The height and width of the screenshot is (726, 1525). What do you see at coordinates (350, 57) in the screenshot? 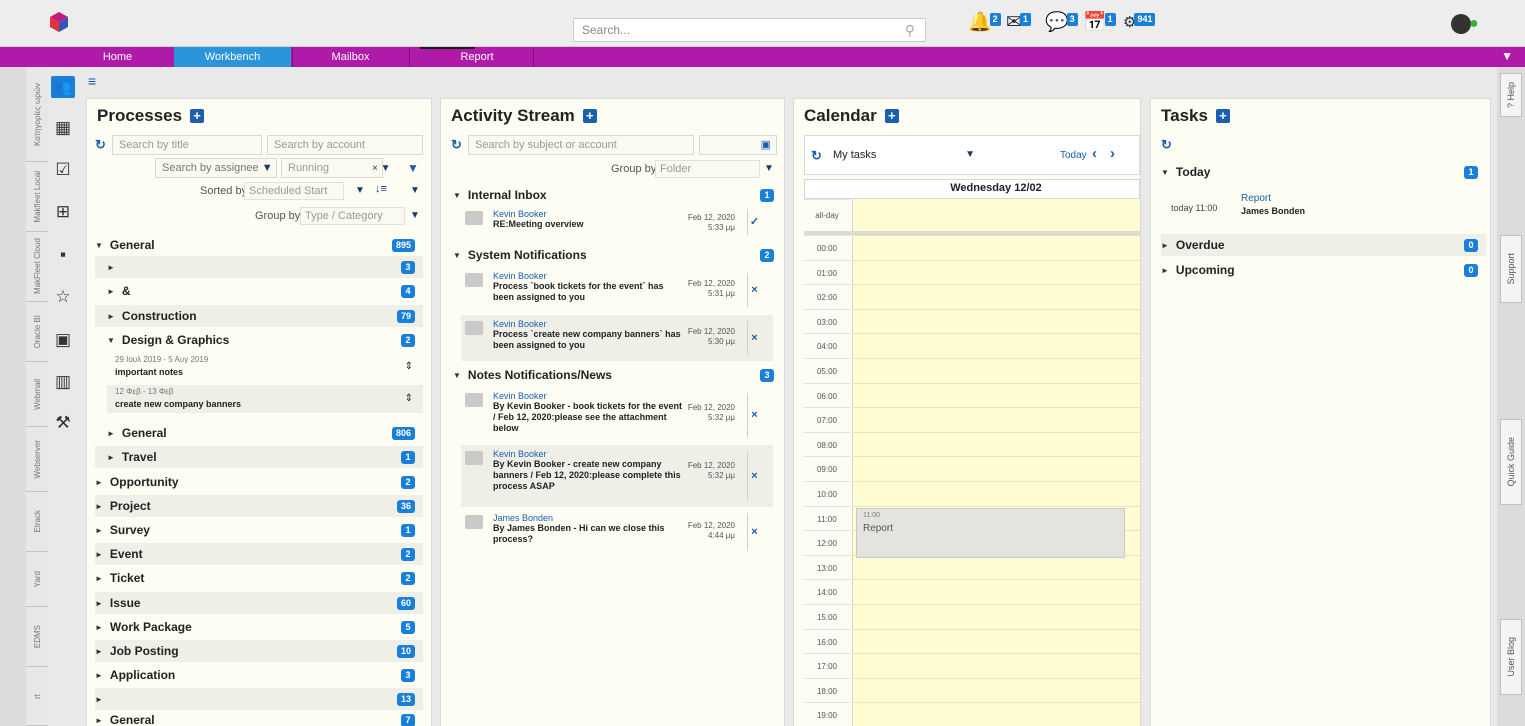
I see `nav-mailbox: Mailbox` at bounding box center [350, 57].